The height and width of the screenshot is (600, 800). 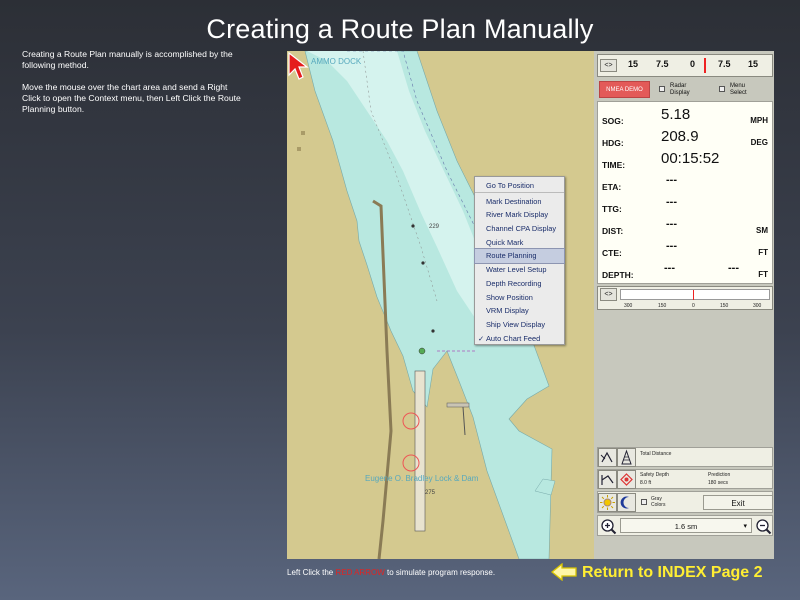 I want to click on context-menu-item-label: River Mark Display, so click(x=517, y=215).